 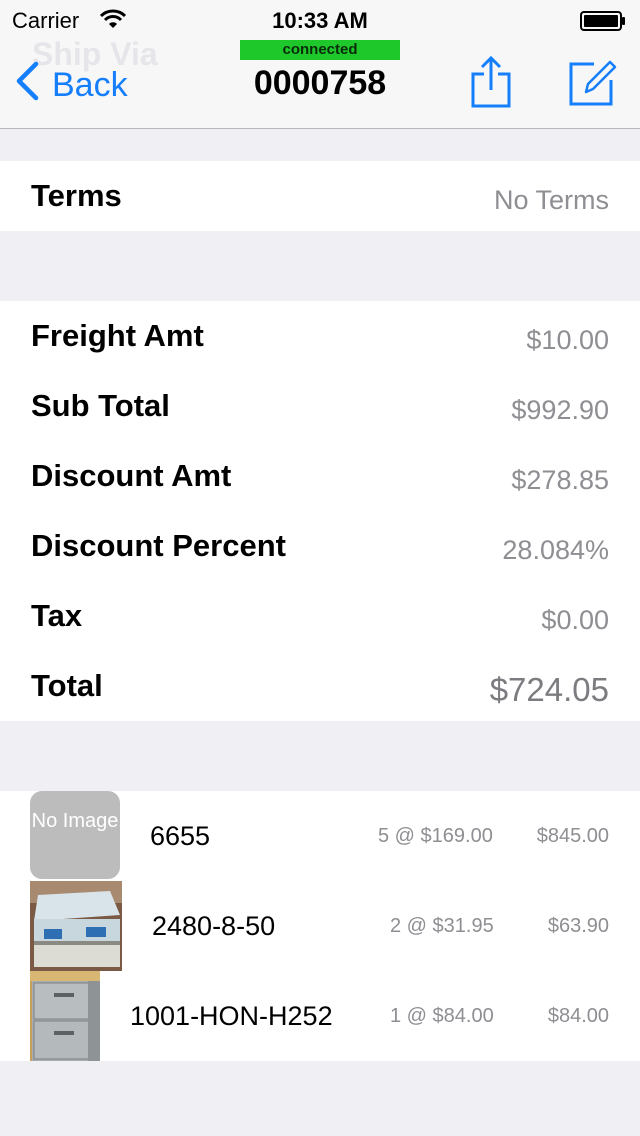 I want to click on item-qty-price: 2 @ $31.95, so click(x=442, y=926).